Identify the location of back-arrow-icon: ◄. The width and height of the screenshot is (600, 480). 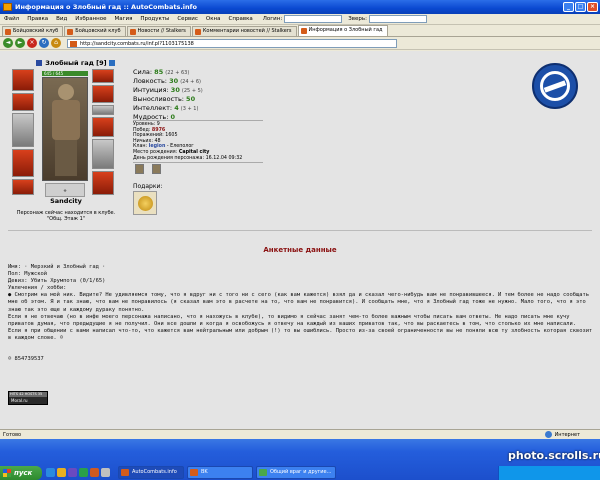
(8, 43).